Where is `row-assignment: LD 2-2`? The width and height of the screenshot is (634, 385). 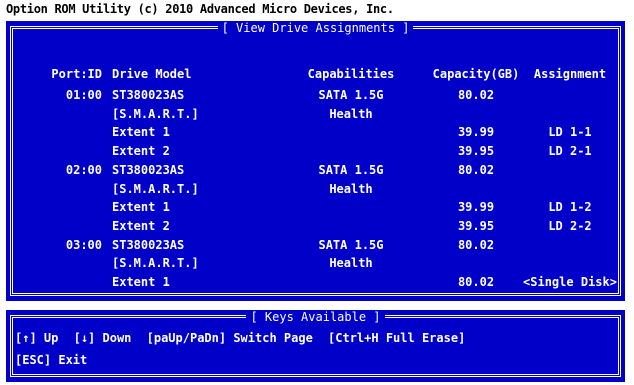 row-assignment: LD 2-2 is located at coordinates (570, 226).